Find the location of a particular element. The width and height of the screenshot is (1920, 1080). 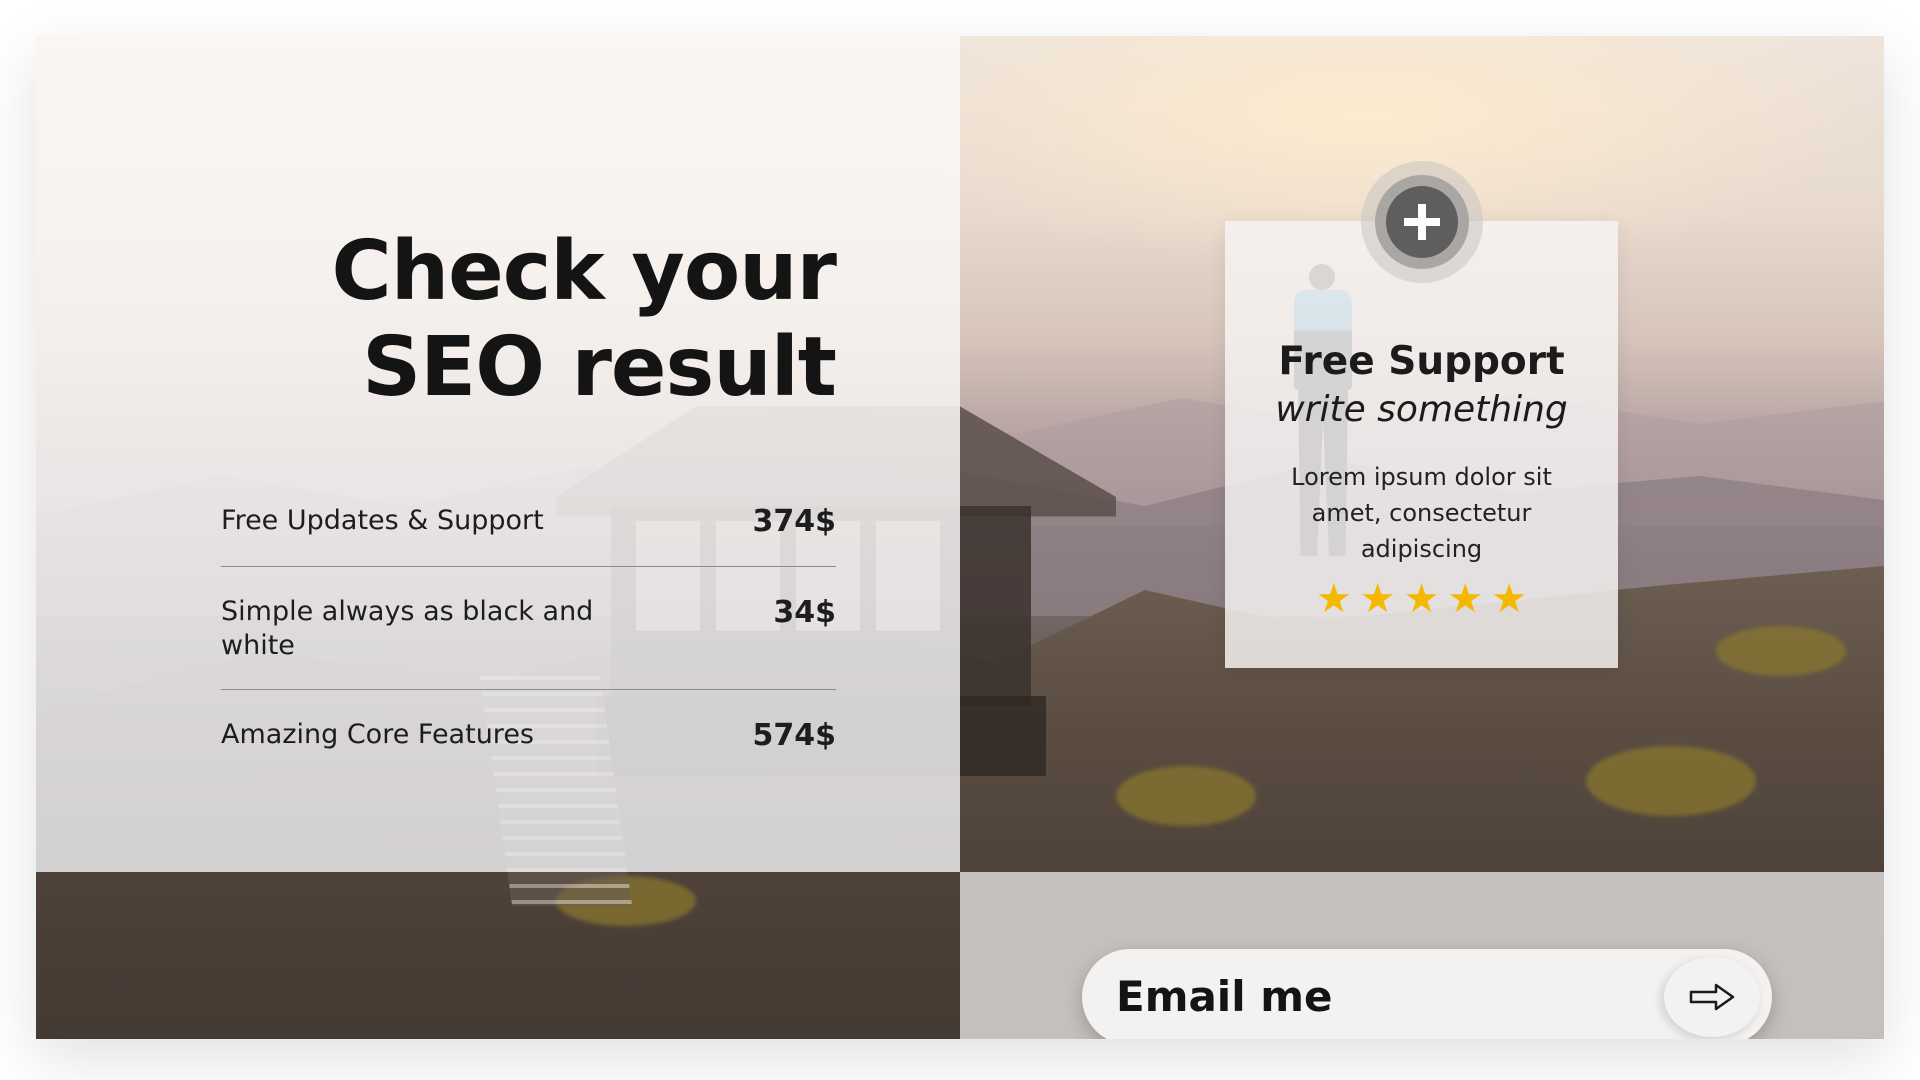

page-title: Check your SEO result is located at coordinates (526, 320).